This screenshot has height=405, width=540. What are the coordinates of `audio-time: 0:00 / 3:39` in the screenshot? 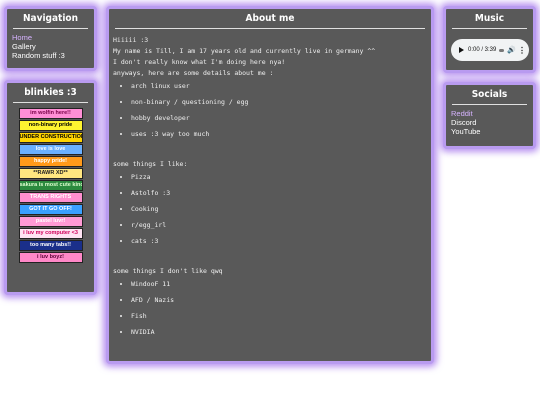 It's located at (482, 50).